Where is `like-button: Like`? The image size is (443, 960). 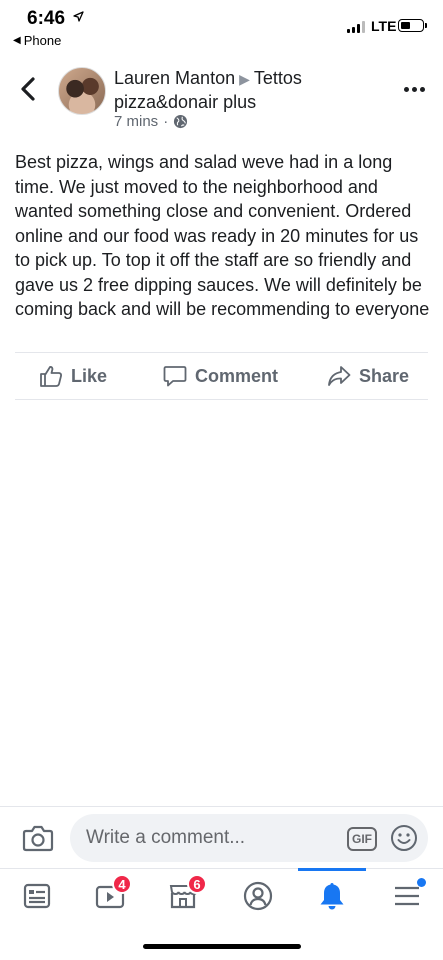 like-button: Like is located at coordinates (73, 376).